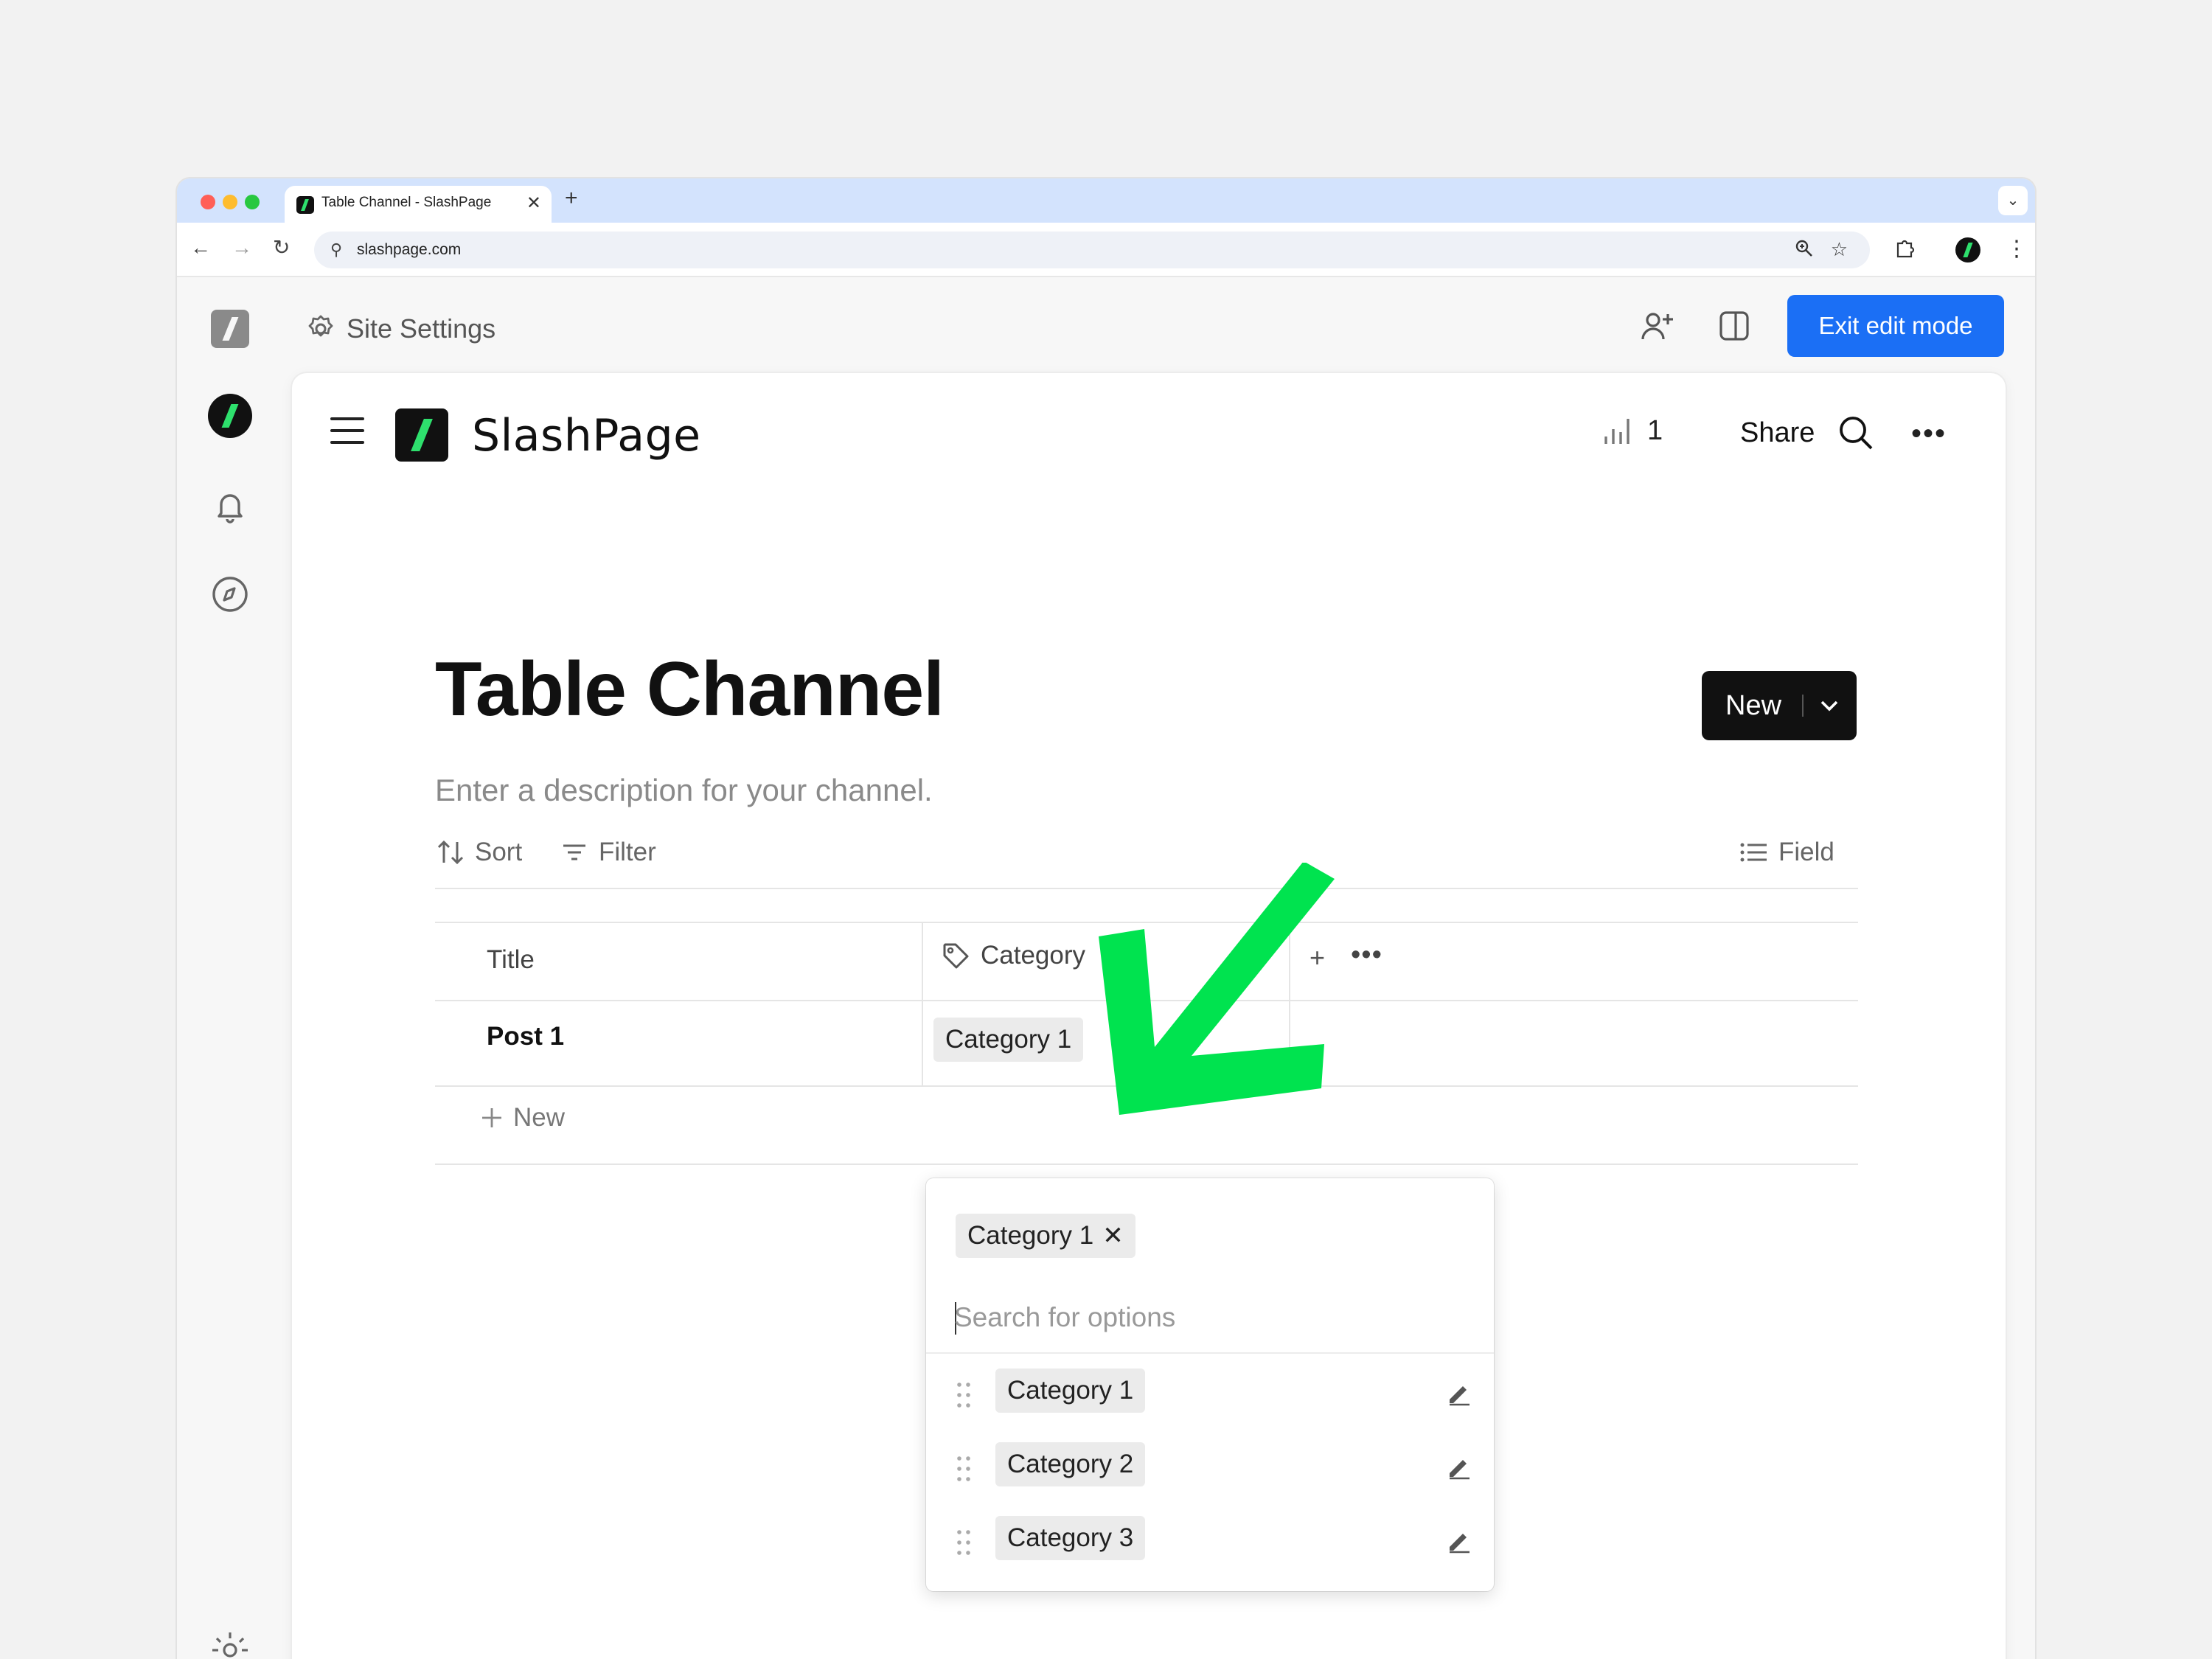 The height and width of the screenshot is (1659, 2212). Describe the element at coordinates (1210, 1353) in the screenshot. I see `dropdown-divider` at that location.